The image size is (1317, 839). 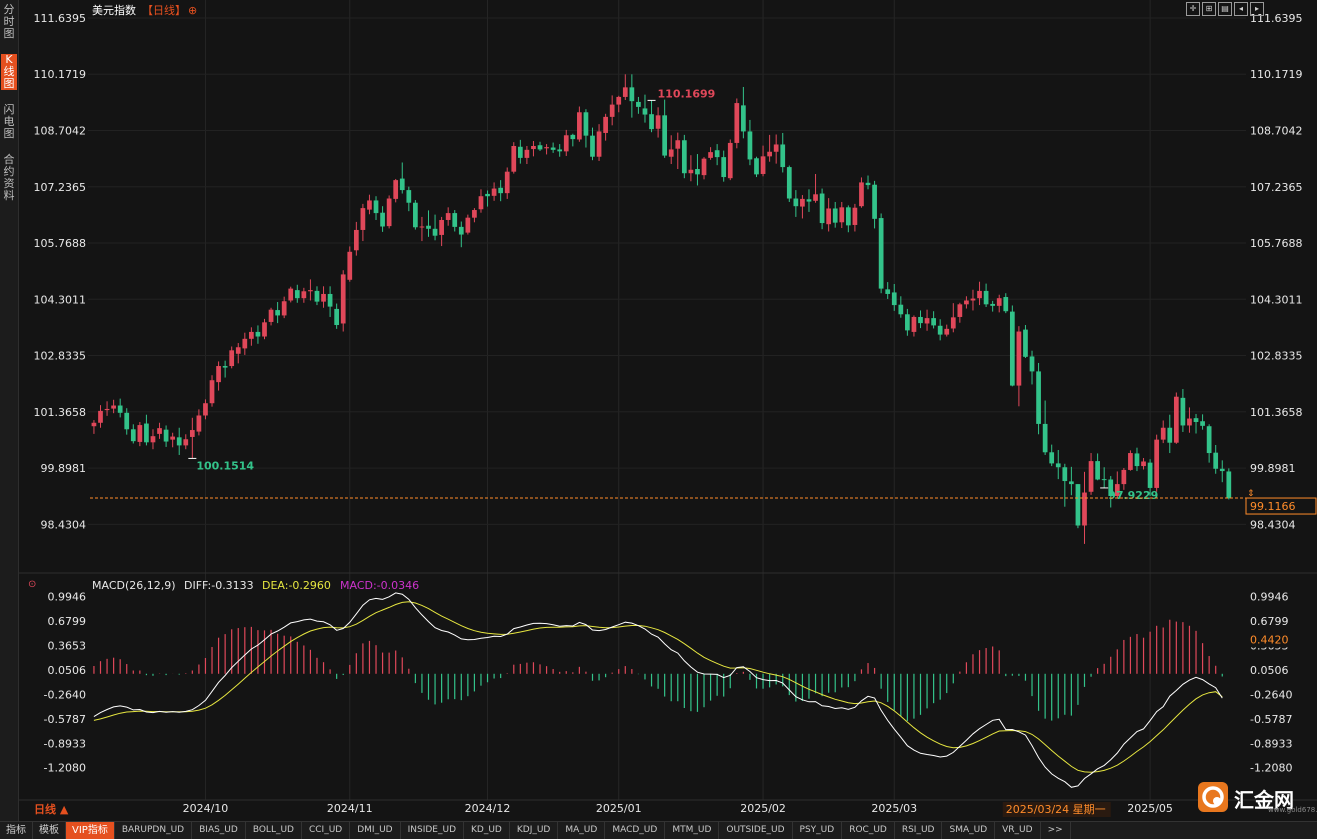 What do you see at coordinates (67, 621) in the screenshot?
I see `macd-tick-left: 0.6799` at bounding box center [67, 621].